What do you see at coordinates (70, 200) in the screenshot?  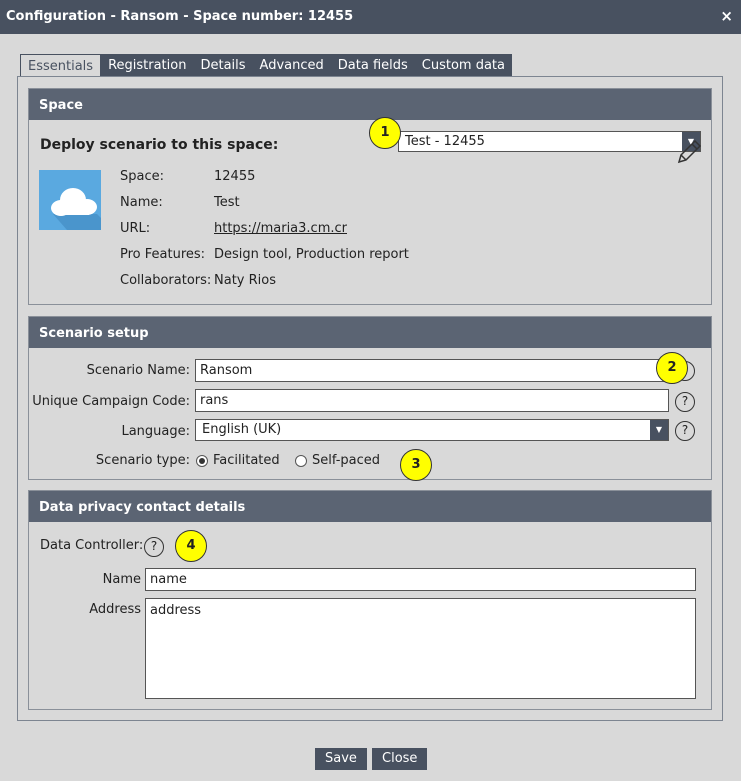 I see `cloud-icon` at bounding box center [70, 200].